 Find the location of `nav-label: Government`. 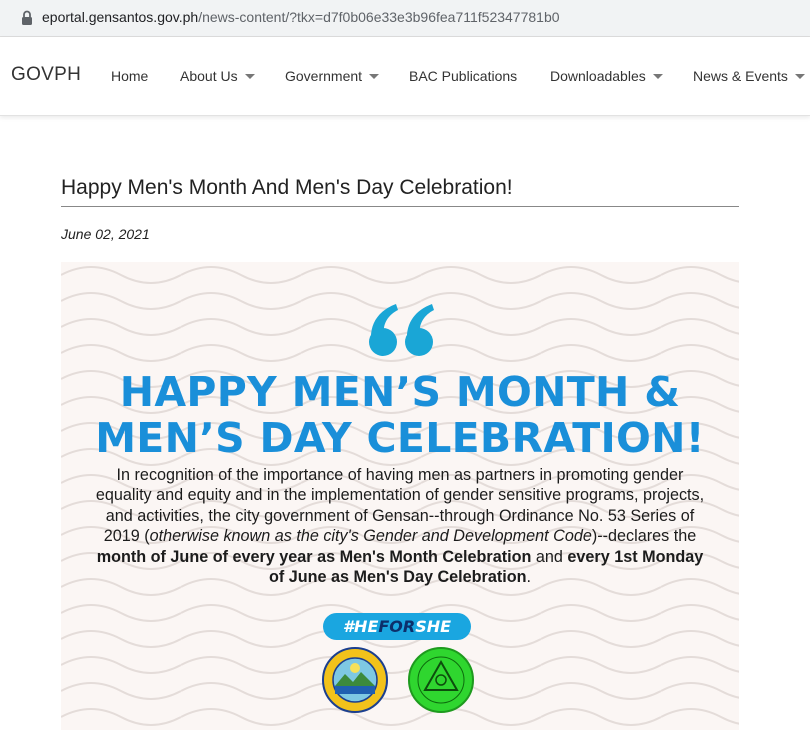

nav-label: Government is located at coordinates (324, 76).